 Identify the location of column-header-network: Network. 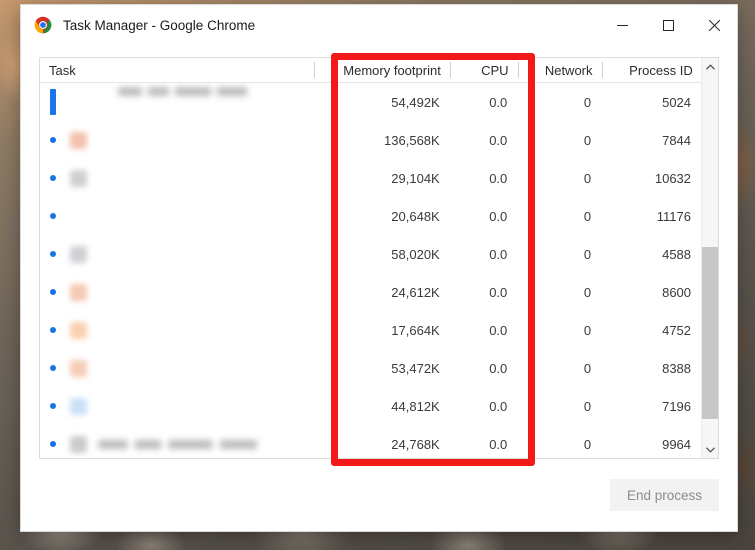
(559, 70).